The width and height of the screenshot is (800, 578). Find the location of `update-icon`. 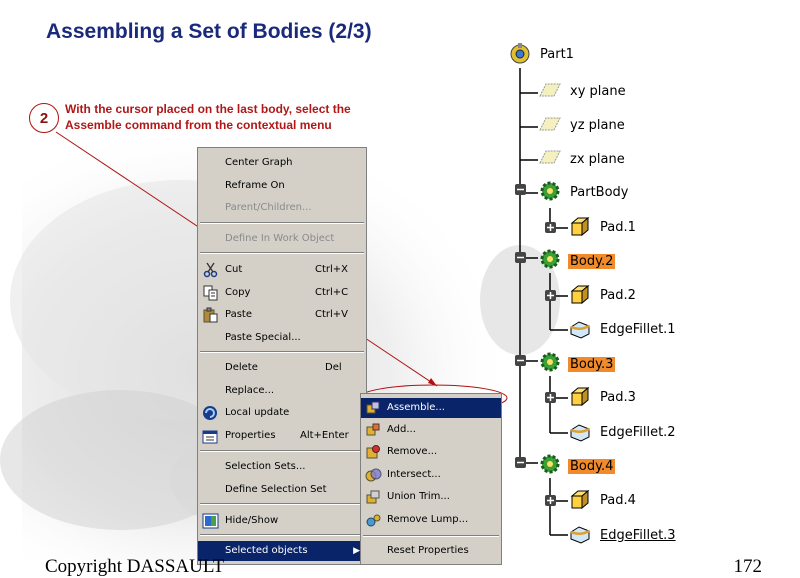

update-icon is located at coordinates (210, 413).